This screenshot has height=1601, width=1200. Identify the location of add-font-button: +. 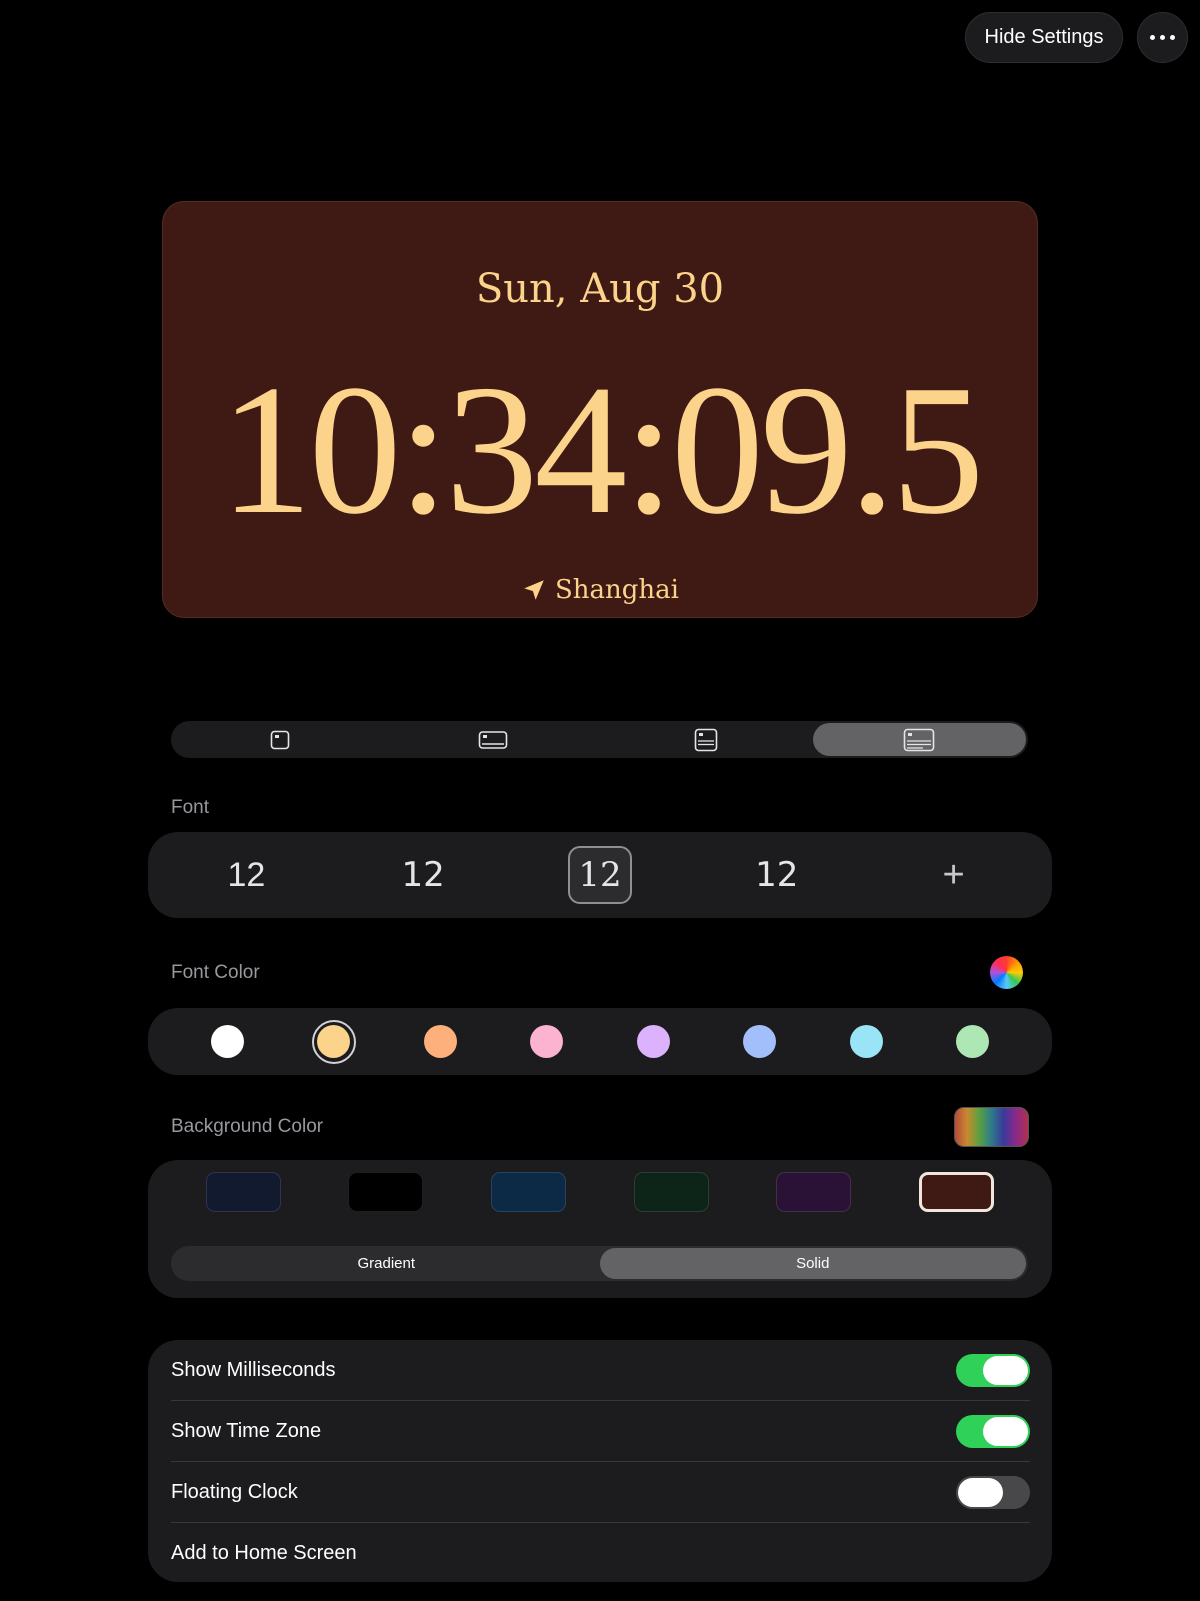
(954, 875).